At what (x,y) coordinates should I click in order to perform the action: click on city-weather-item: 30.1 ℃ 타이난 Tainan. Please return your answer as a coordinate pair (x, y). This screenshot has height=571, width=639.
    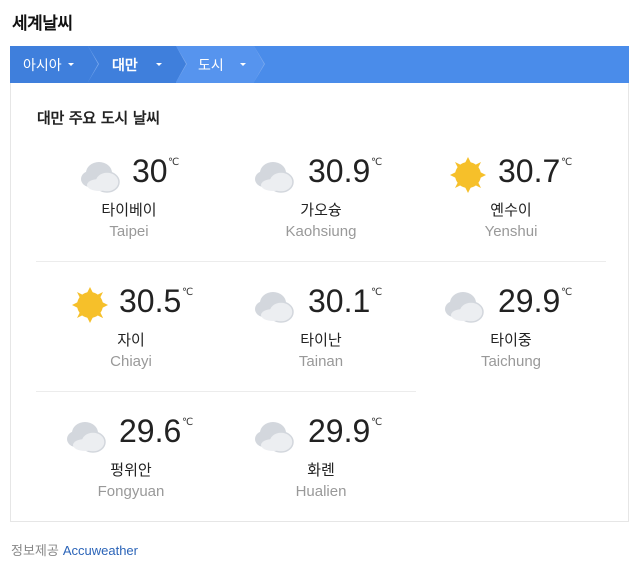
    Looking at the image, I should click on (331, 336).